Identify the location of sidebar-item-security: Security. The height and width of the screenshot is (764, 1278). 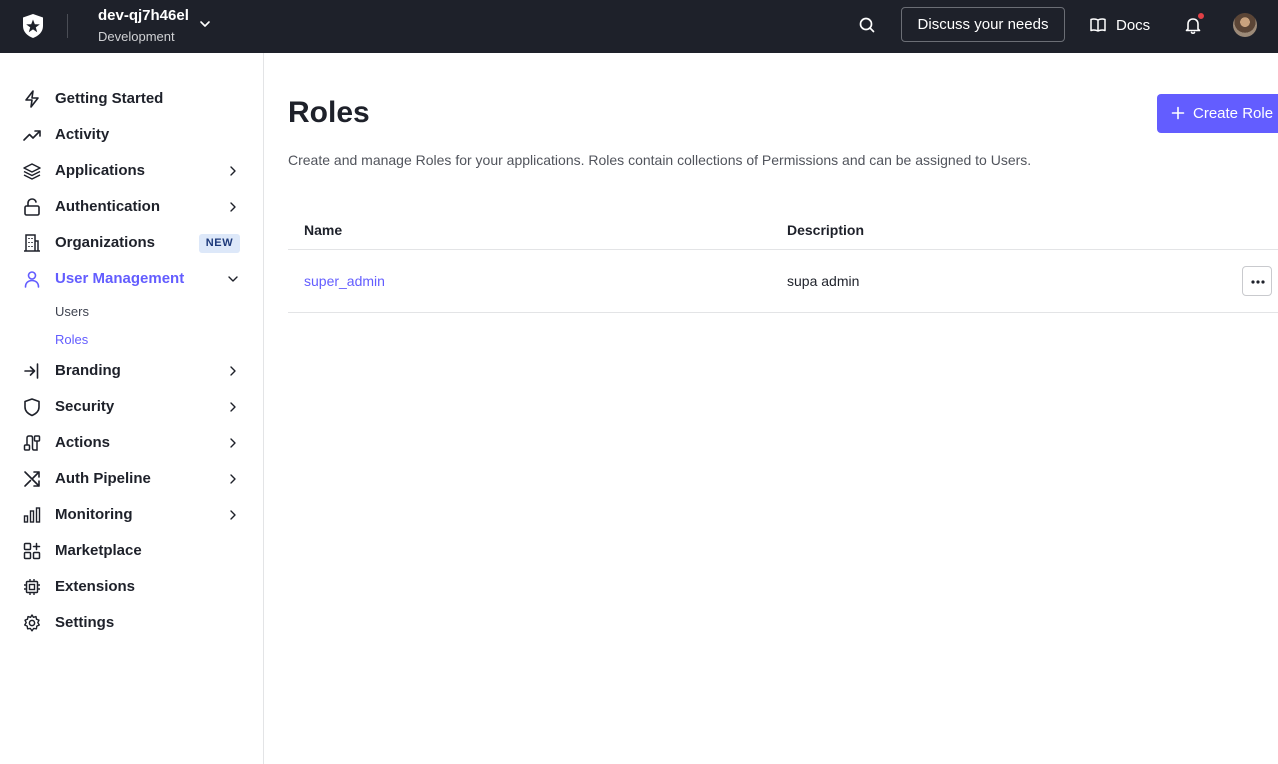
(131, 407).